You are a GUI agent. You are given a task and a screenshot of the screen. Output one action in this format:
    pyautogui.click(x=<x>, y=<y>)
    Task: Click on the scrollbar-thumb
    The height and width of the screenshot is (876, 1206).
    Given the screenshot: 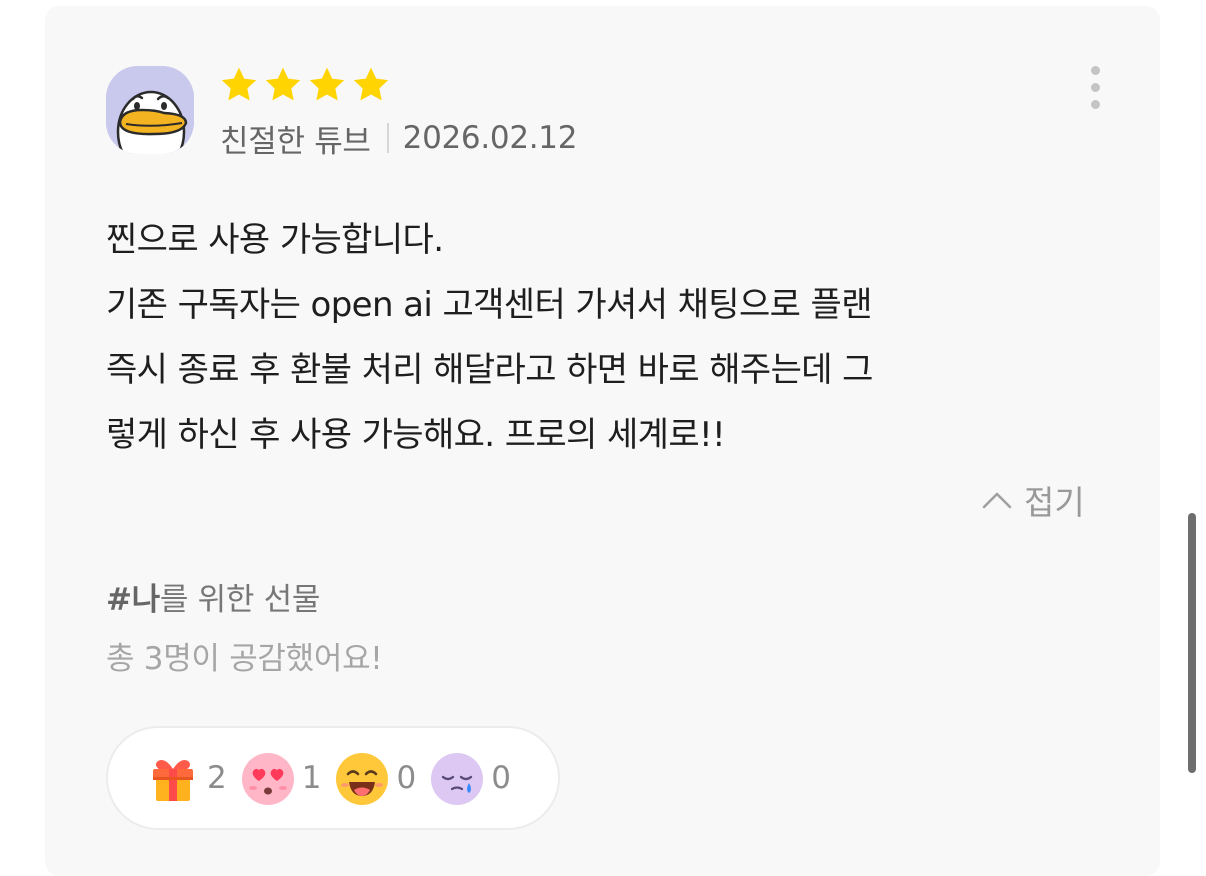 What is the action you would take?
    pyautogui.click(x=1192, y=643)
    